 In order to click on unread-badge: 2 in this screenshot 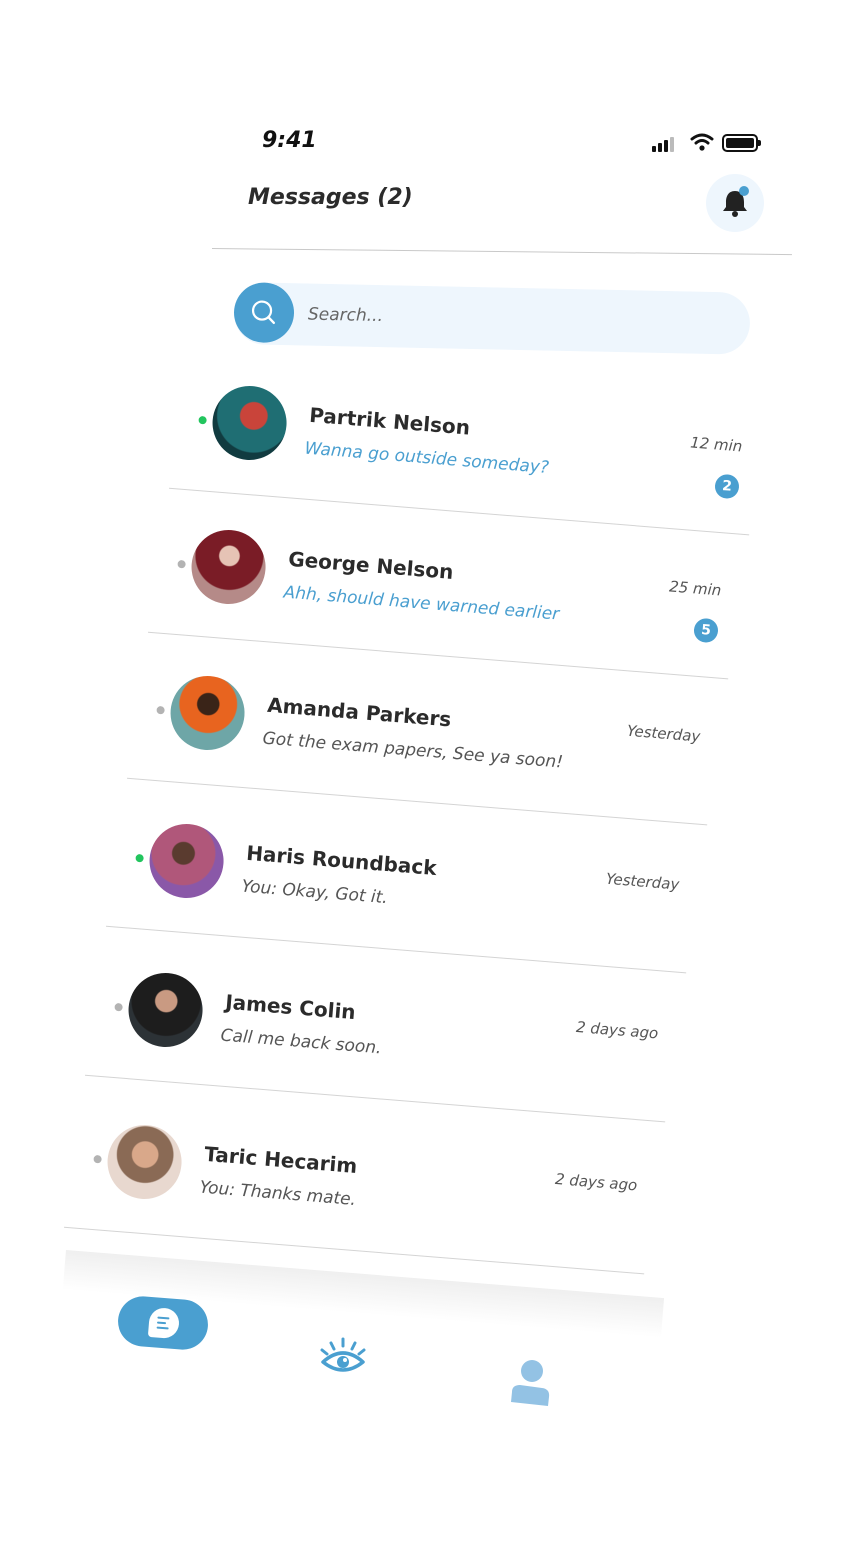, I will do `click(727, 486)`.